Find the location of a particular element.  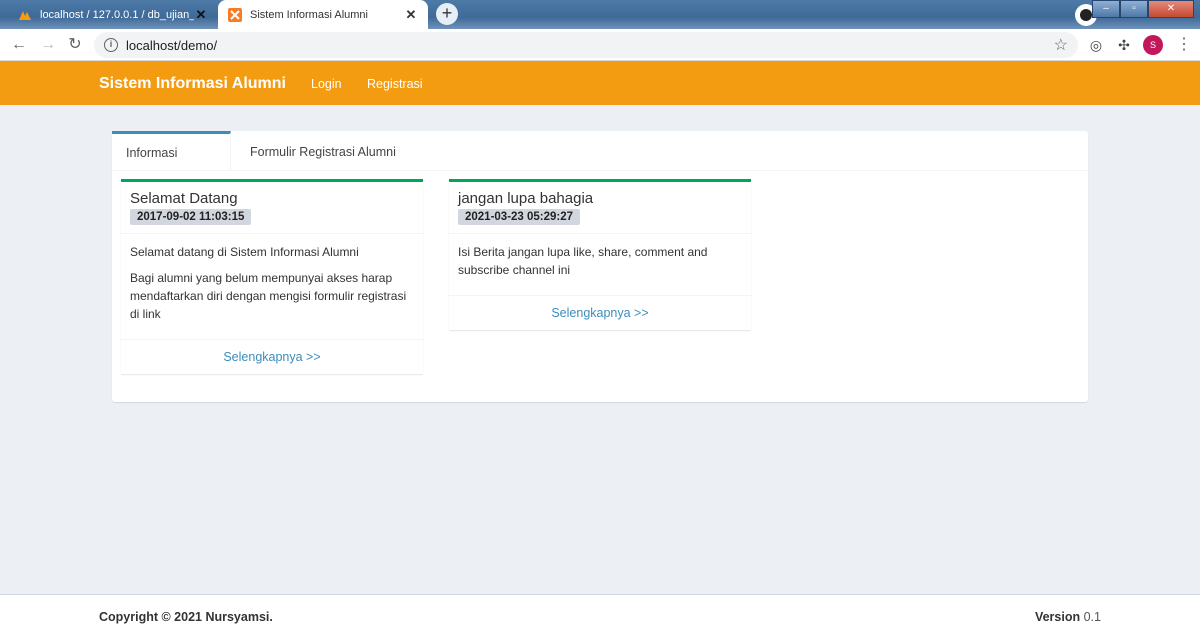

reload-icon: ↻ is located at coordinates (75, 45).